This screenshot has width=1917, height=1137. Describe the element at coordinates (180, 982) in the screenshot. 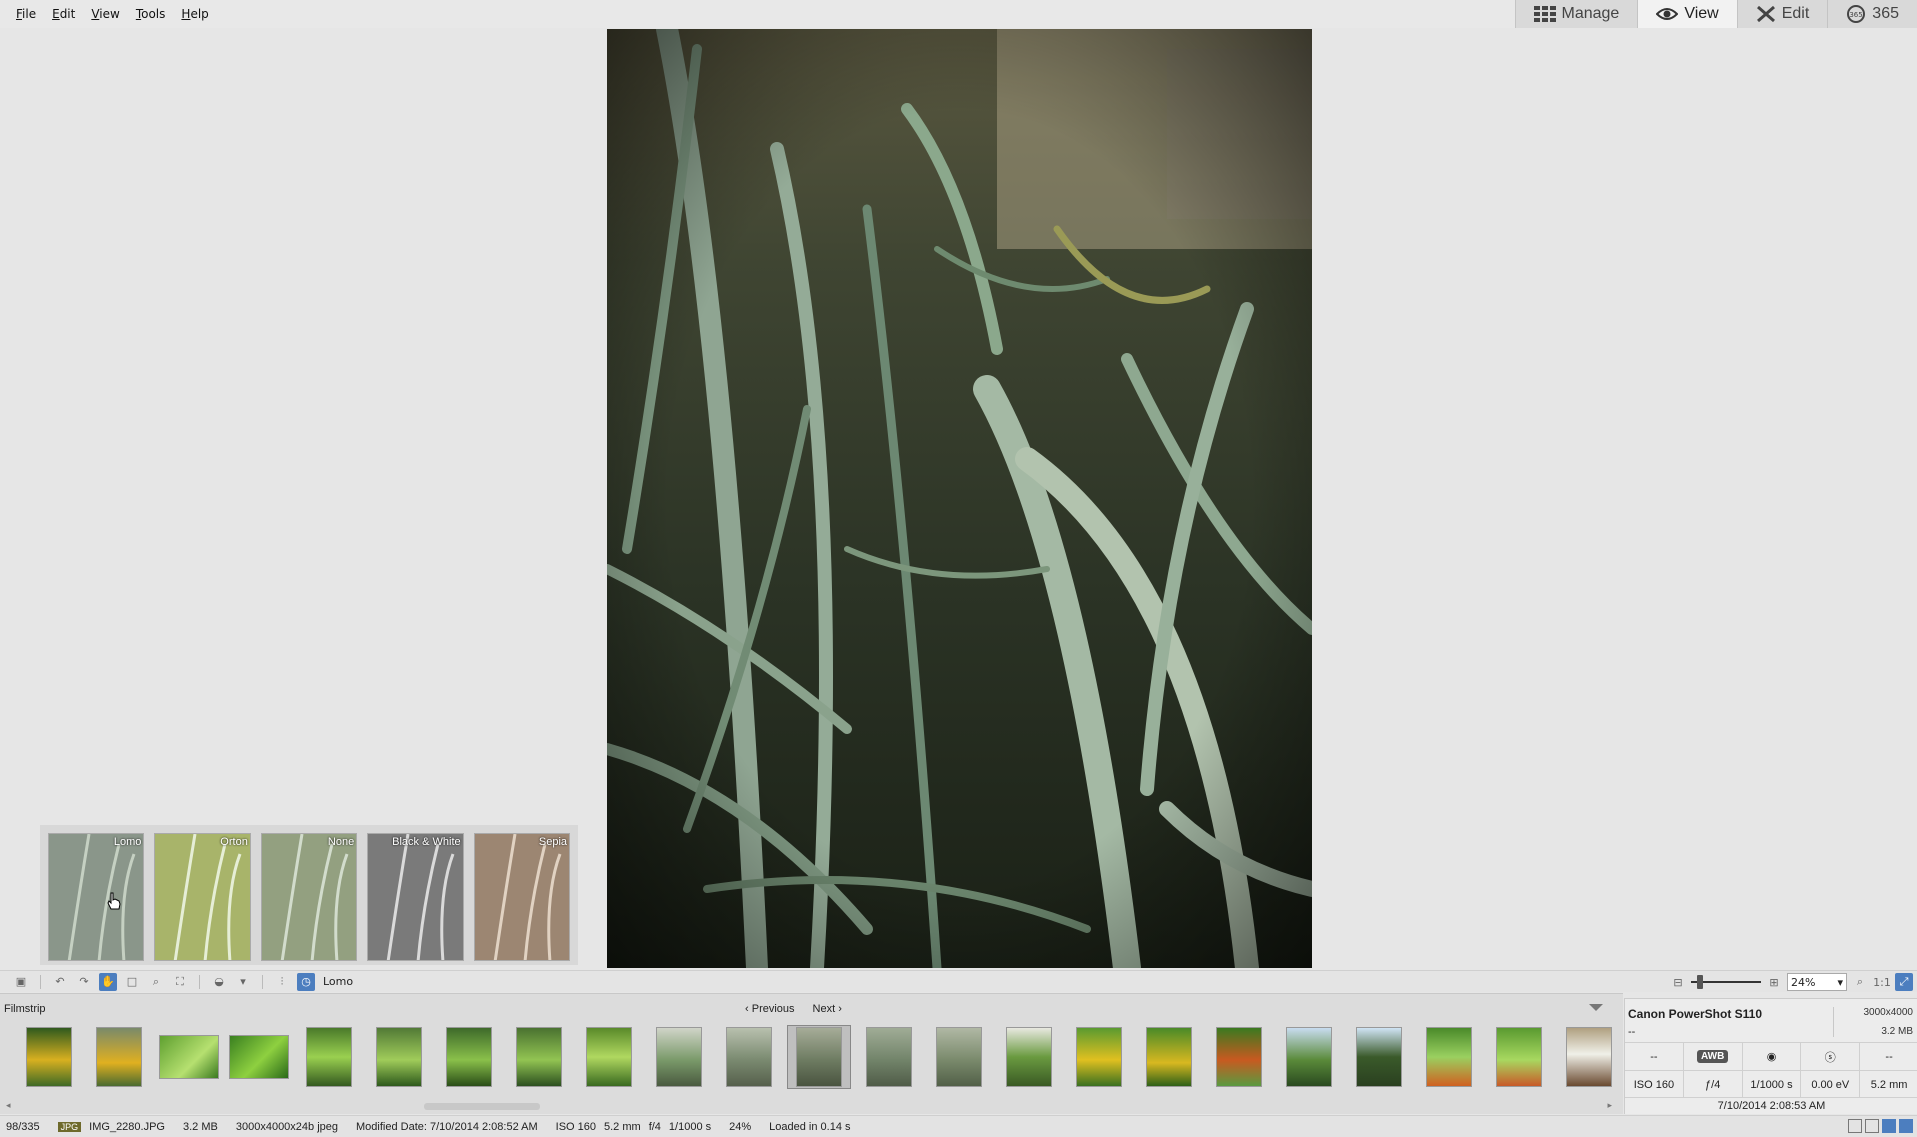

I see `fullscreen-icon: ⛶` at that location.